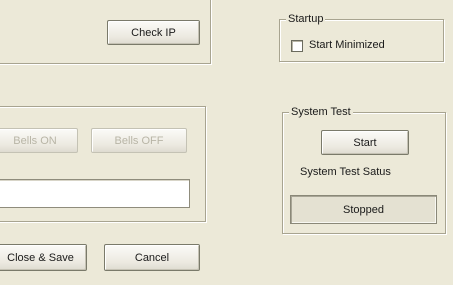 The height and width of the screenshot is (285, 453). What do you see at coordinates (365, 142) in the screenshot?
I see `system-test-start-button: Start` at bounding box center [365, 142].